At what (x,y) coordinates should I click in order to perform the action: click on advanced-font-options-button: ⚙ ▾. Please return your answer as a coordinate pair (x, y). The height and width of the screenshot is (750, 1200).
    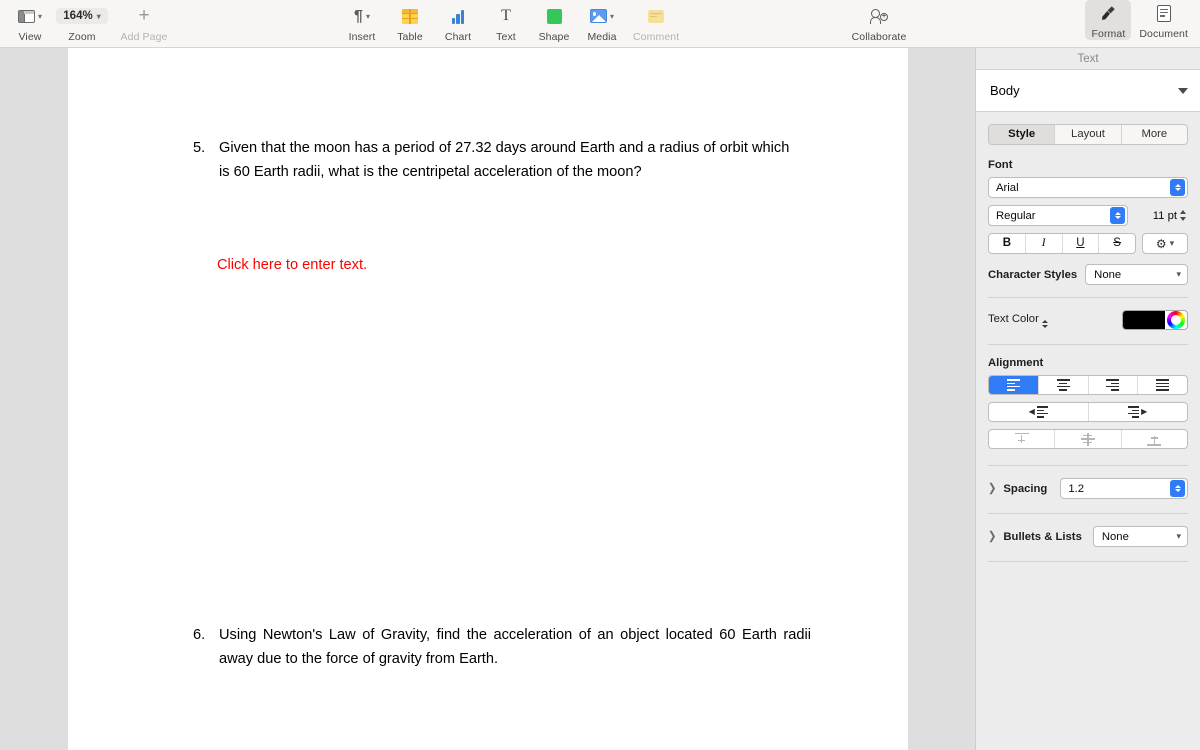
    Looking at the image, I should click on (1165, 243).